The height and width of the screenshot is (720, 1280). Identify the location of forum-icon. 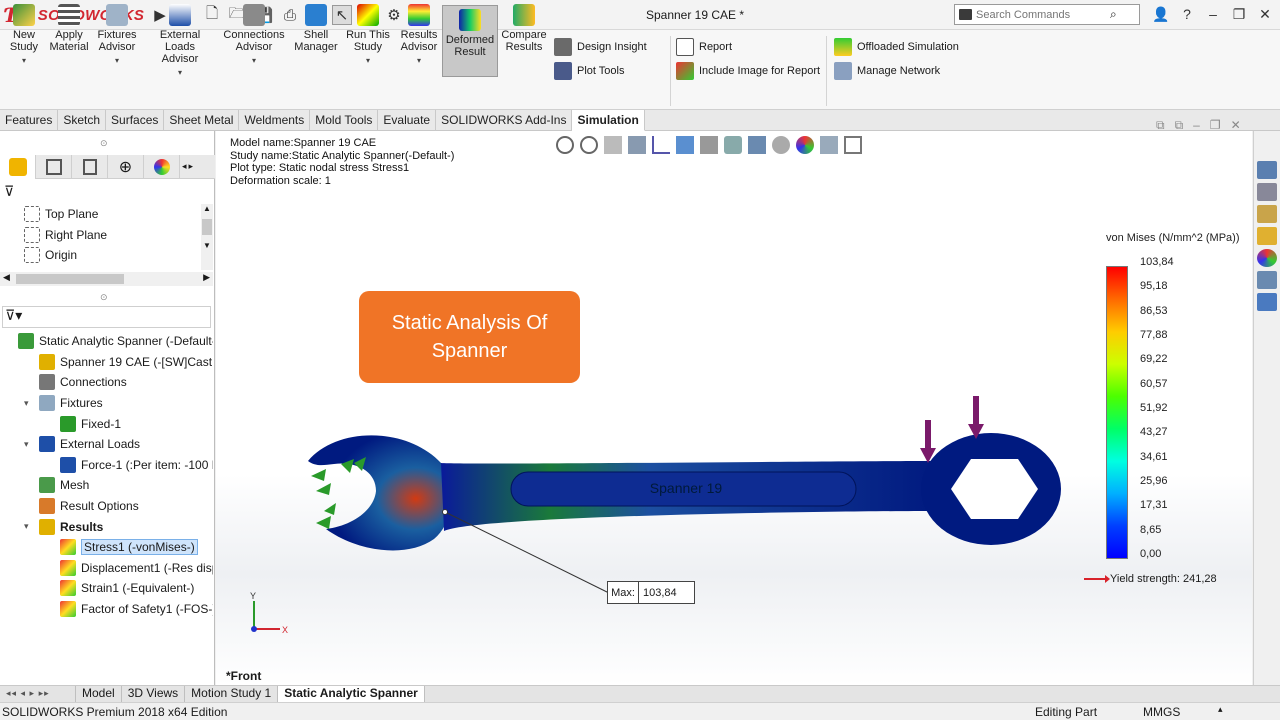
(1267, 302).